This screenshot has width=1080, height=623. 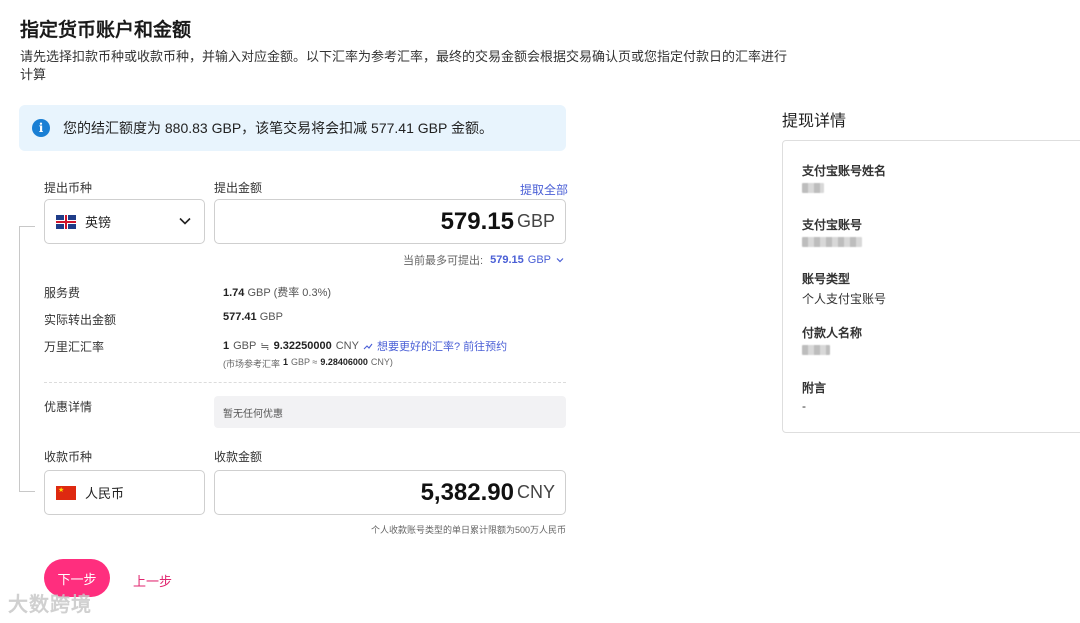 I want to click on receive-limit-hint: 个人收款账号类型的单日累计限额为500万人民币, so click(x=468, y=530).